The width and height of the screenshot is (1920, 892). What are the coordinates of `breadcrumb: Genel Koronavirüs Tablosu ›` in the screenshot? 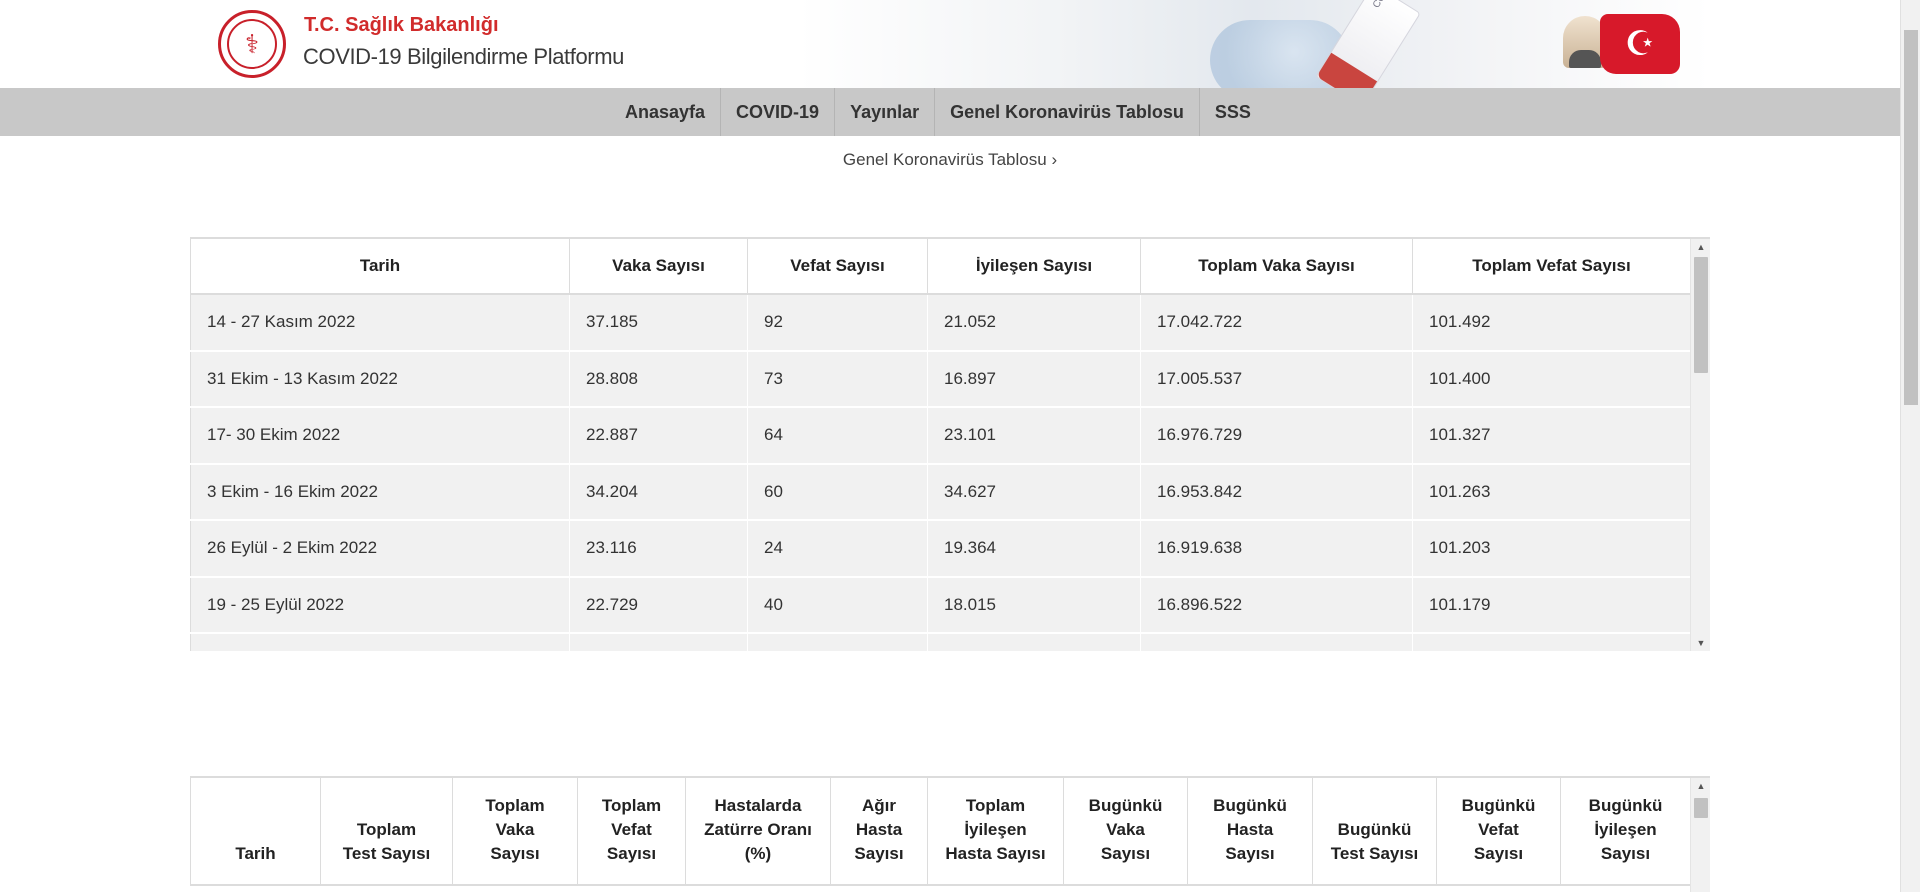 It's located at (950, 160).